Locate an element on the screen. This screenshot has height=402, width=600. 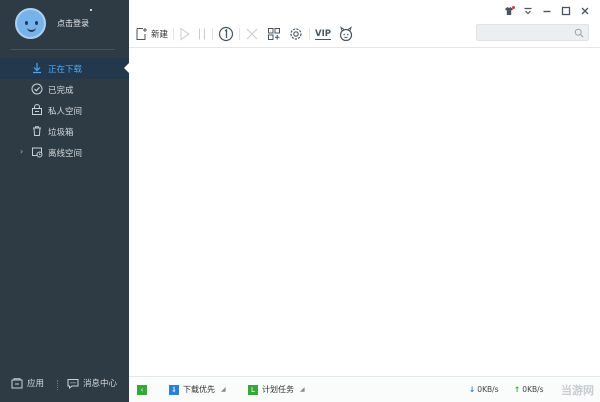
bottom-divider is located at coordinates (57, 385).